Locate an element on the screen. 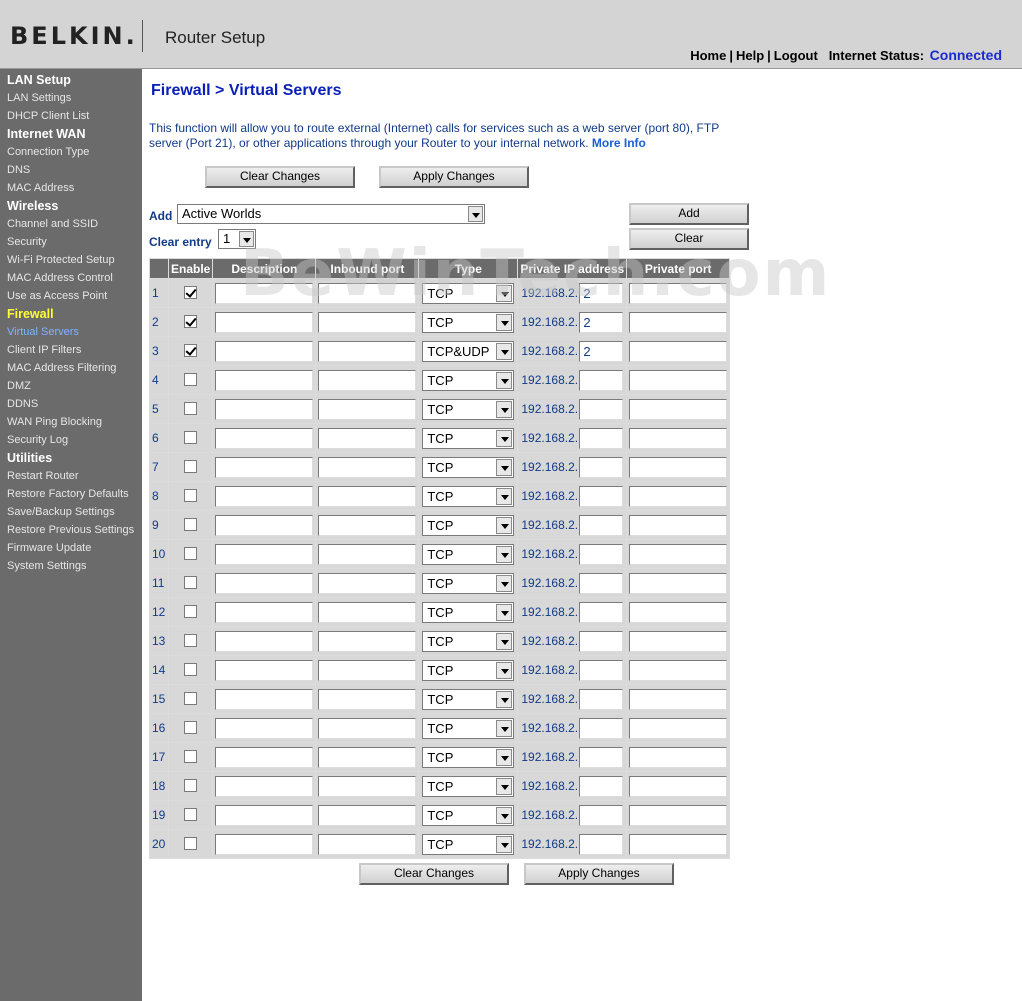  sidebar-item-connection-type: Connection Type is located at coordinates (71, 152).